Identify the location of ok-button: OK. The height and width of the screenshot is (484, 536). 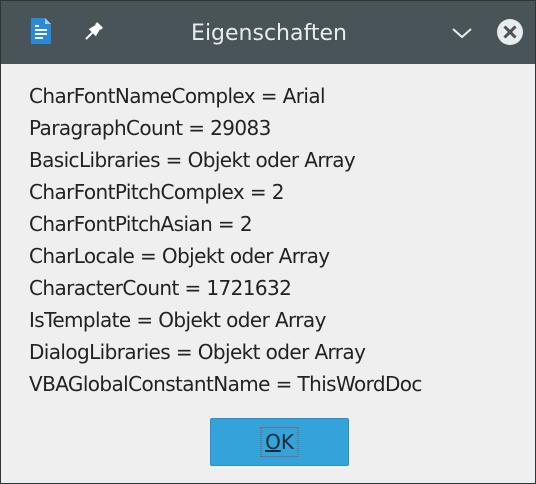
(279, 442).